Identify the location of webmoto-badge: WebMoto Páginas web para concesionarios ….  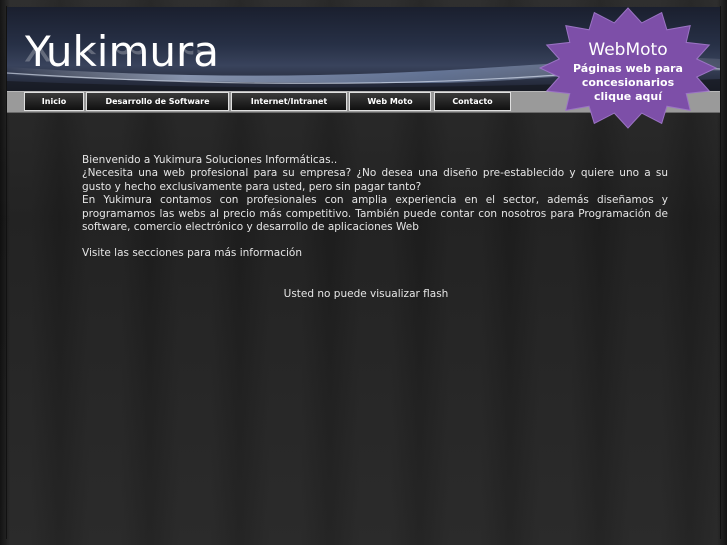
(628, 68).